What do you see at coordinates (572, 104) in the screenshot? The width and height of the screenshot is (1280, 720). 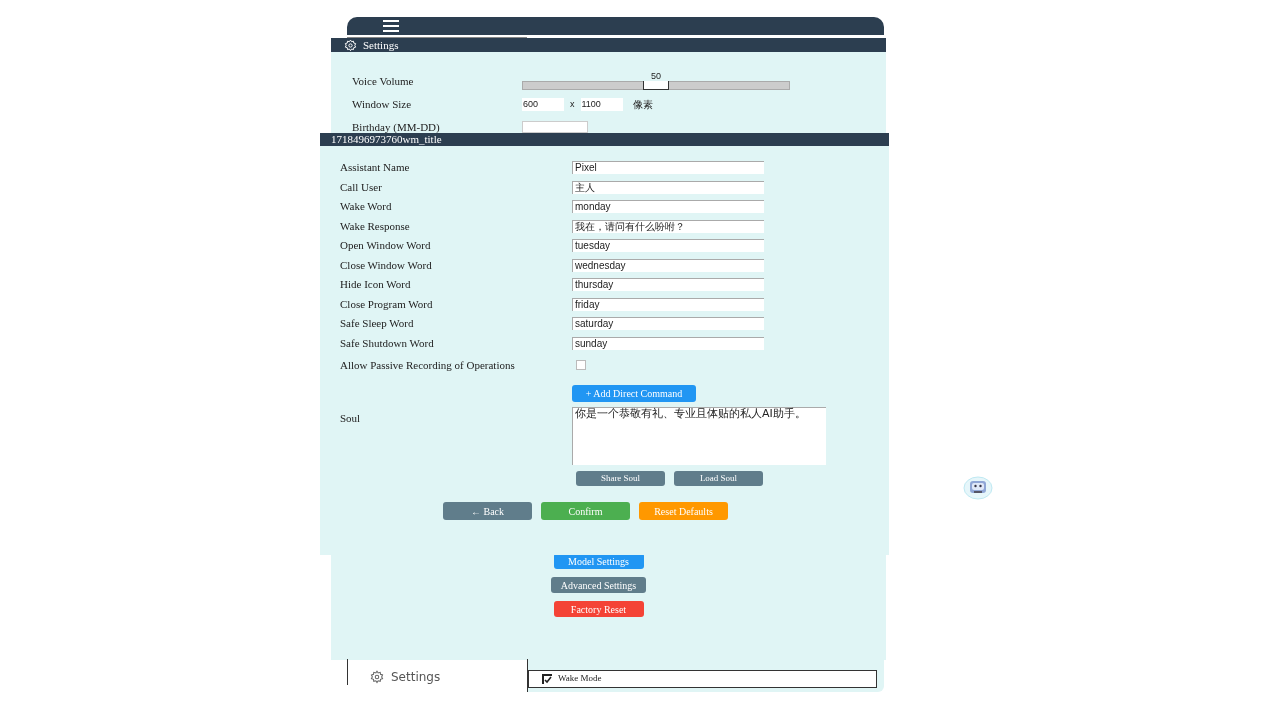 I see `times-sign: x` at bounding box center [572, 104].